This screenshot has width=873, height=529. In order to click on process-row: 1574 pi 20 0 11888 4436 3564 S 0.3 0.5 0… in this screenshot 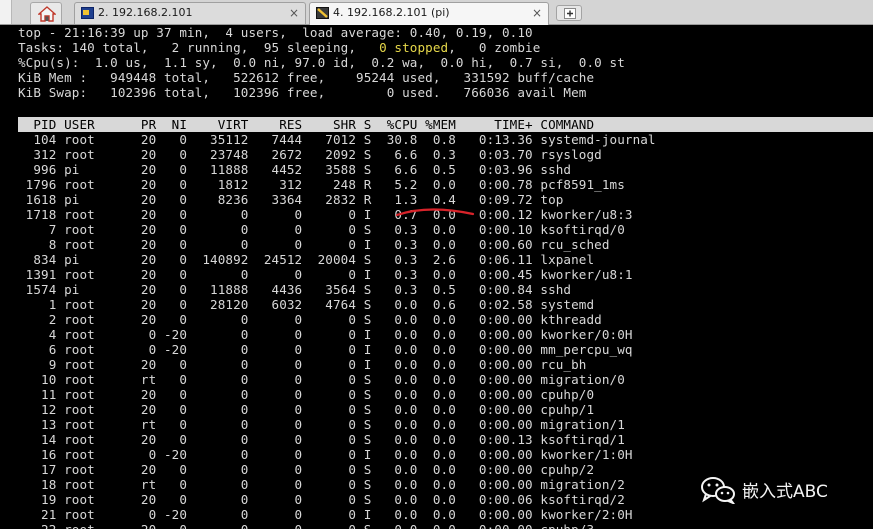, I will do `click(295, 289)`.